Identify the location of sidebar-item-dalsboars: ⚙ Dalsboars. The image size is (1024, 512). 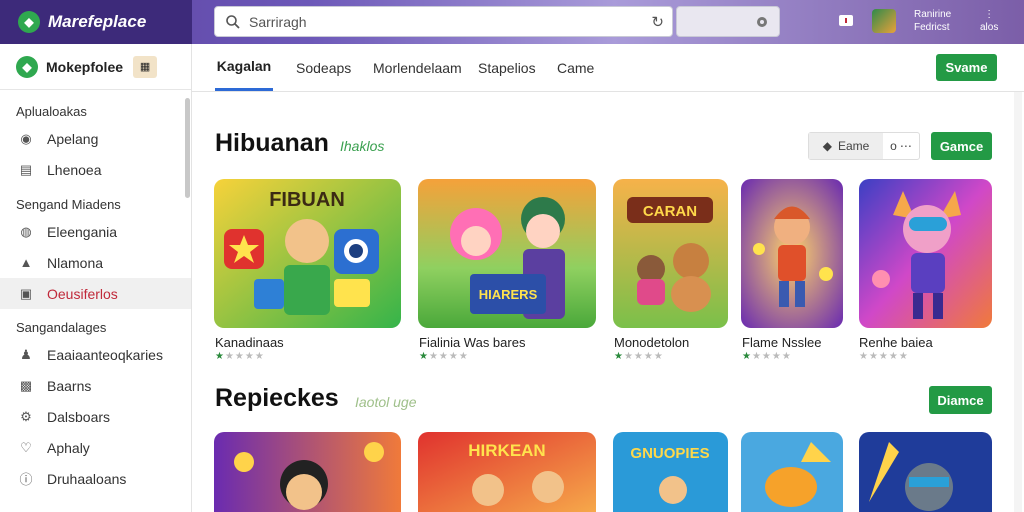
(95, 416).